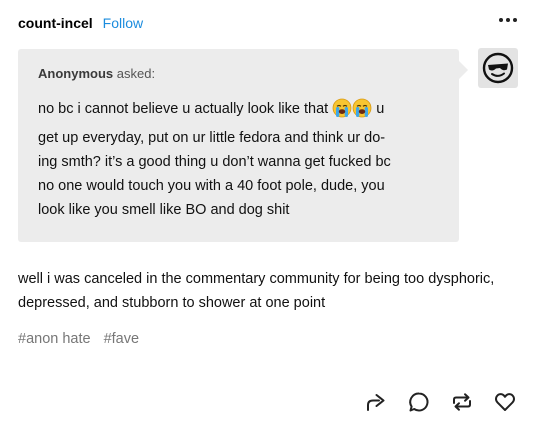 Image resolution: width=534 pixels, height=426 pixels. I want to click on reblog-icon, so click(462, 402).